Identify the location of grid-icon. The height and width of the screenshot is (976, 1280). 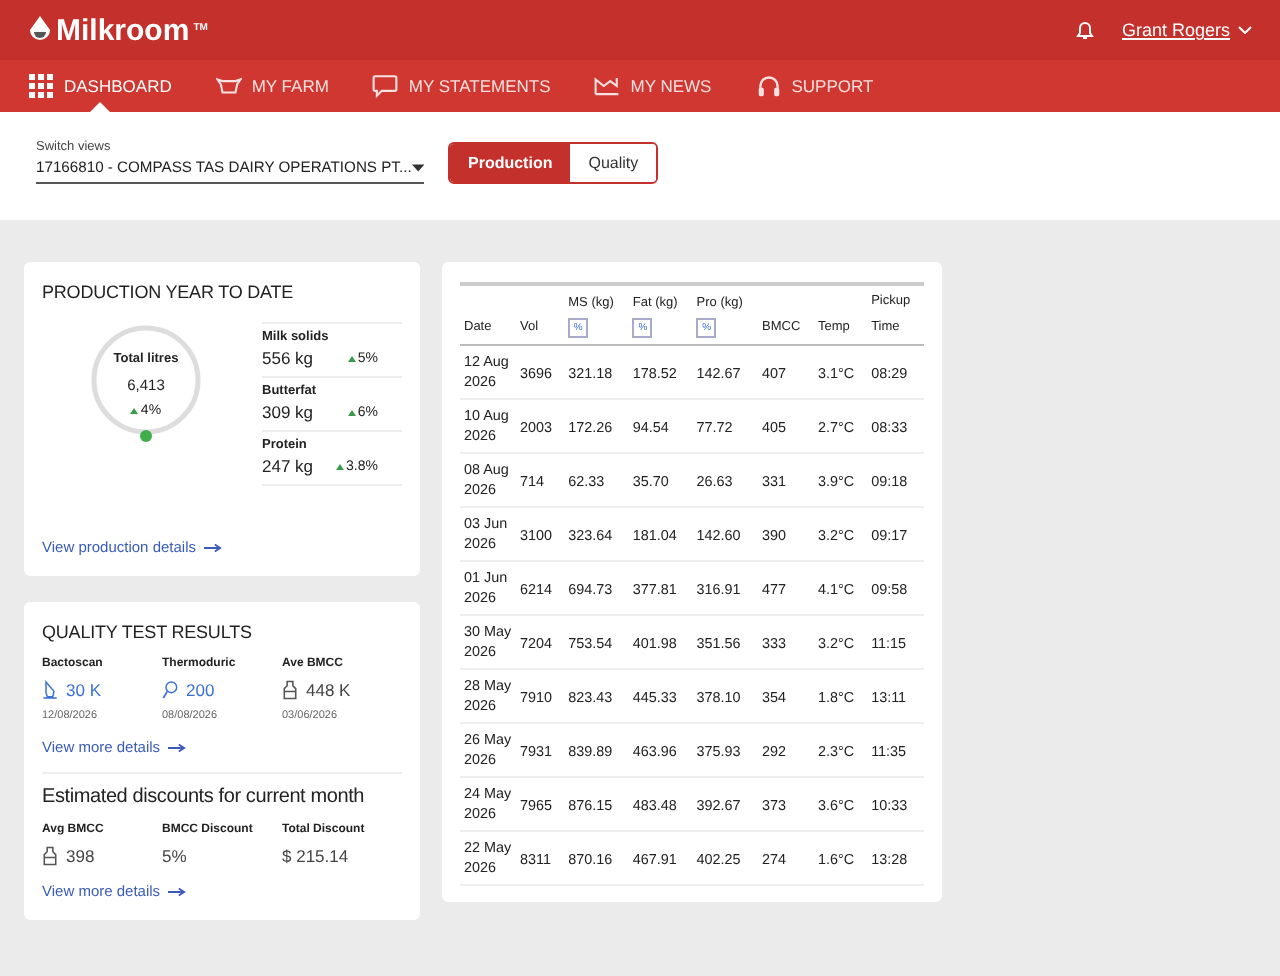
(41, 86).